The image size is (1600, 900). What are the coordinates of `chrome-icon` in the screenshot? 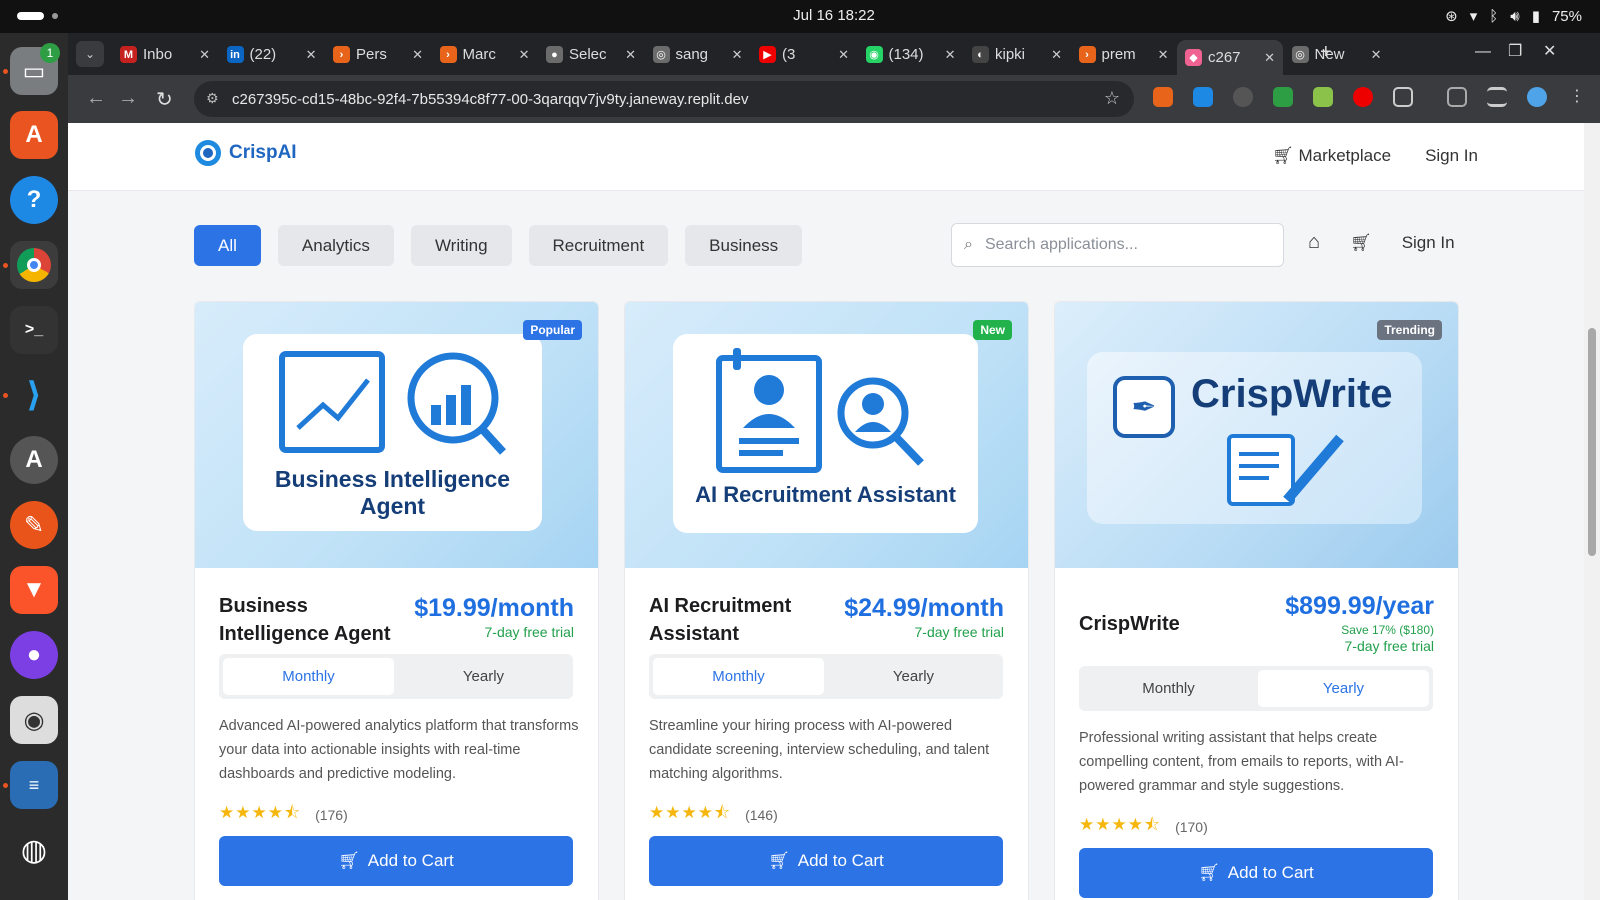 It's located at (34, 265).